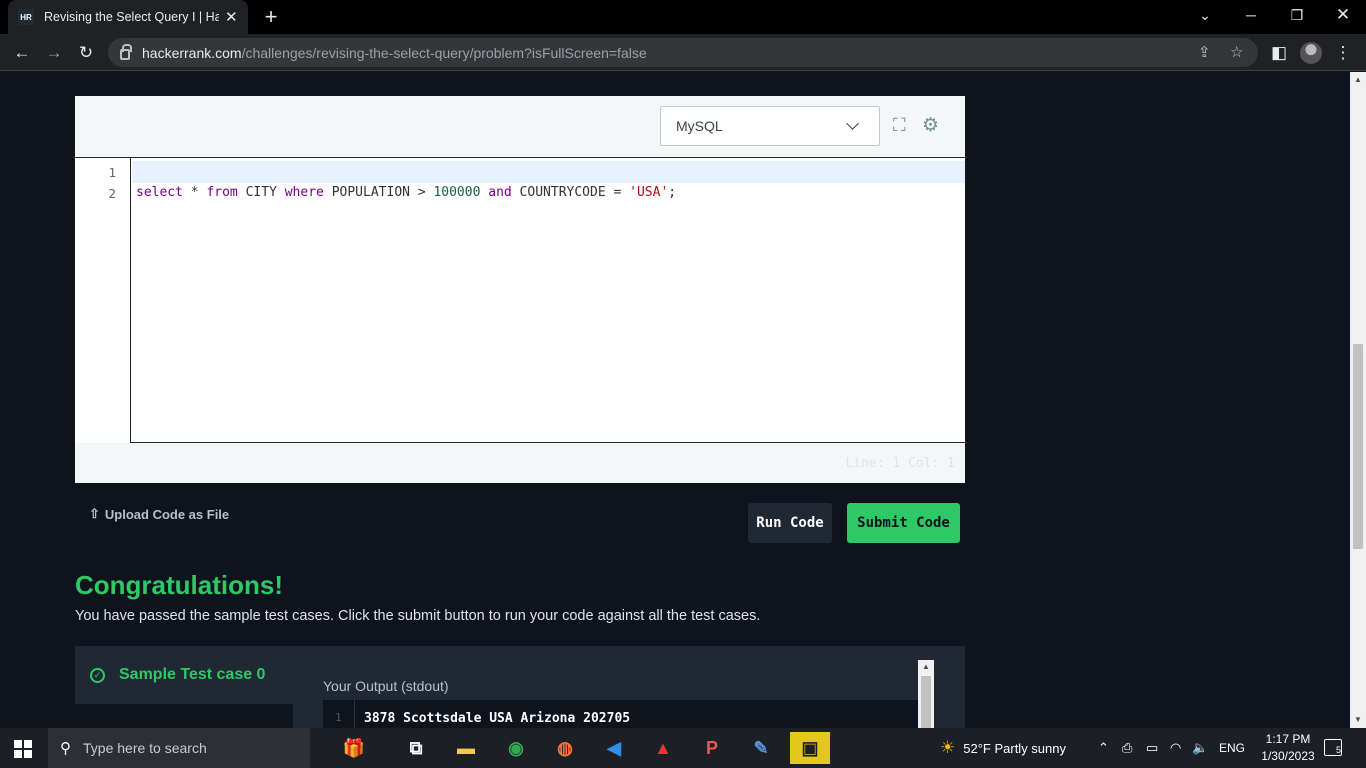 This screenshot has height=768, width=1366. I want to click on output-line-number: 1, so click(338, 717).